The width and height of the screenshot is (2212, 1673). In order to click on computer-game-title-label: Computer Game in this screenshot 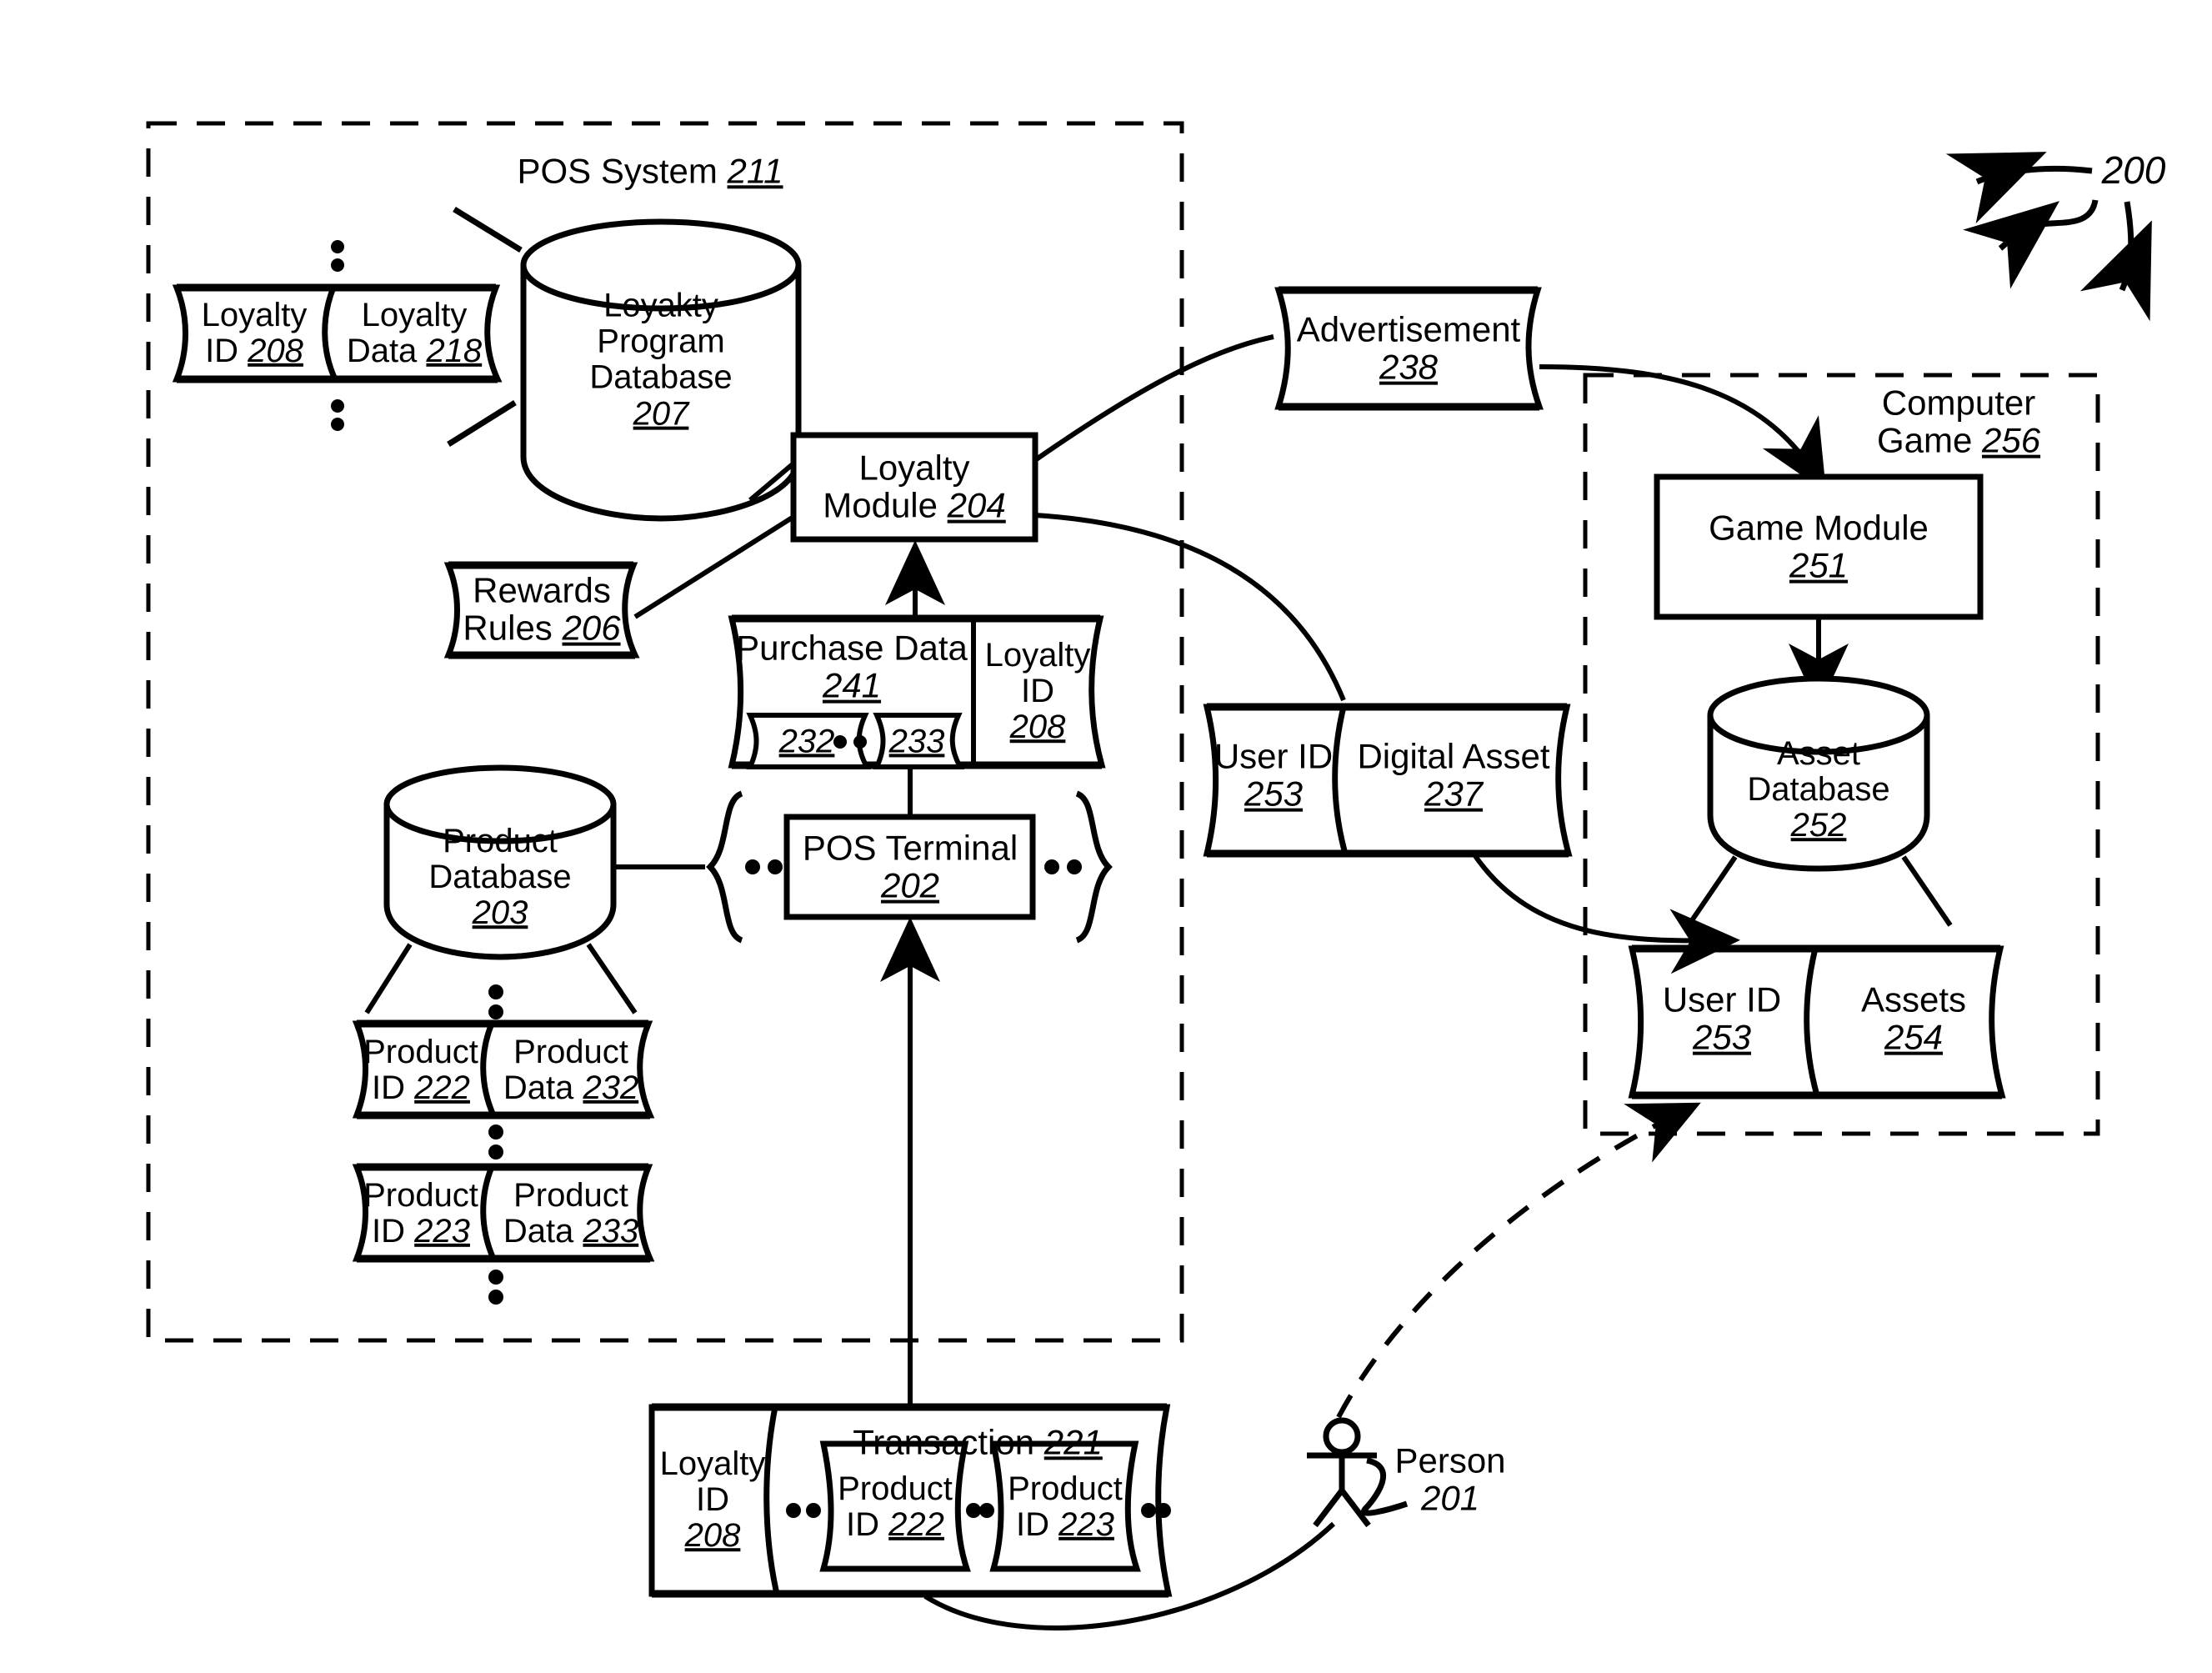, I will do `click(1956, 422)`.